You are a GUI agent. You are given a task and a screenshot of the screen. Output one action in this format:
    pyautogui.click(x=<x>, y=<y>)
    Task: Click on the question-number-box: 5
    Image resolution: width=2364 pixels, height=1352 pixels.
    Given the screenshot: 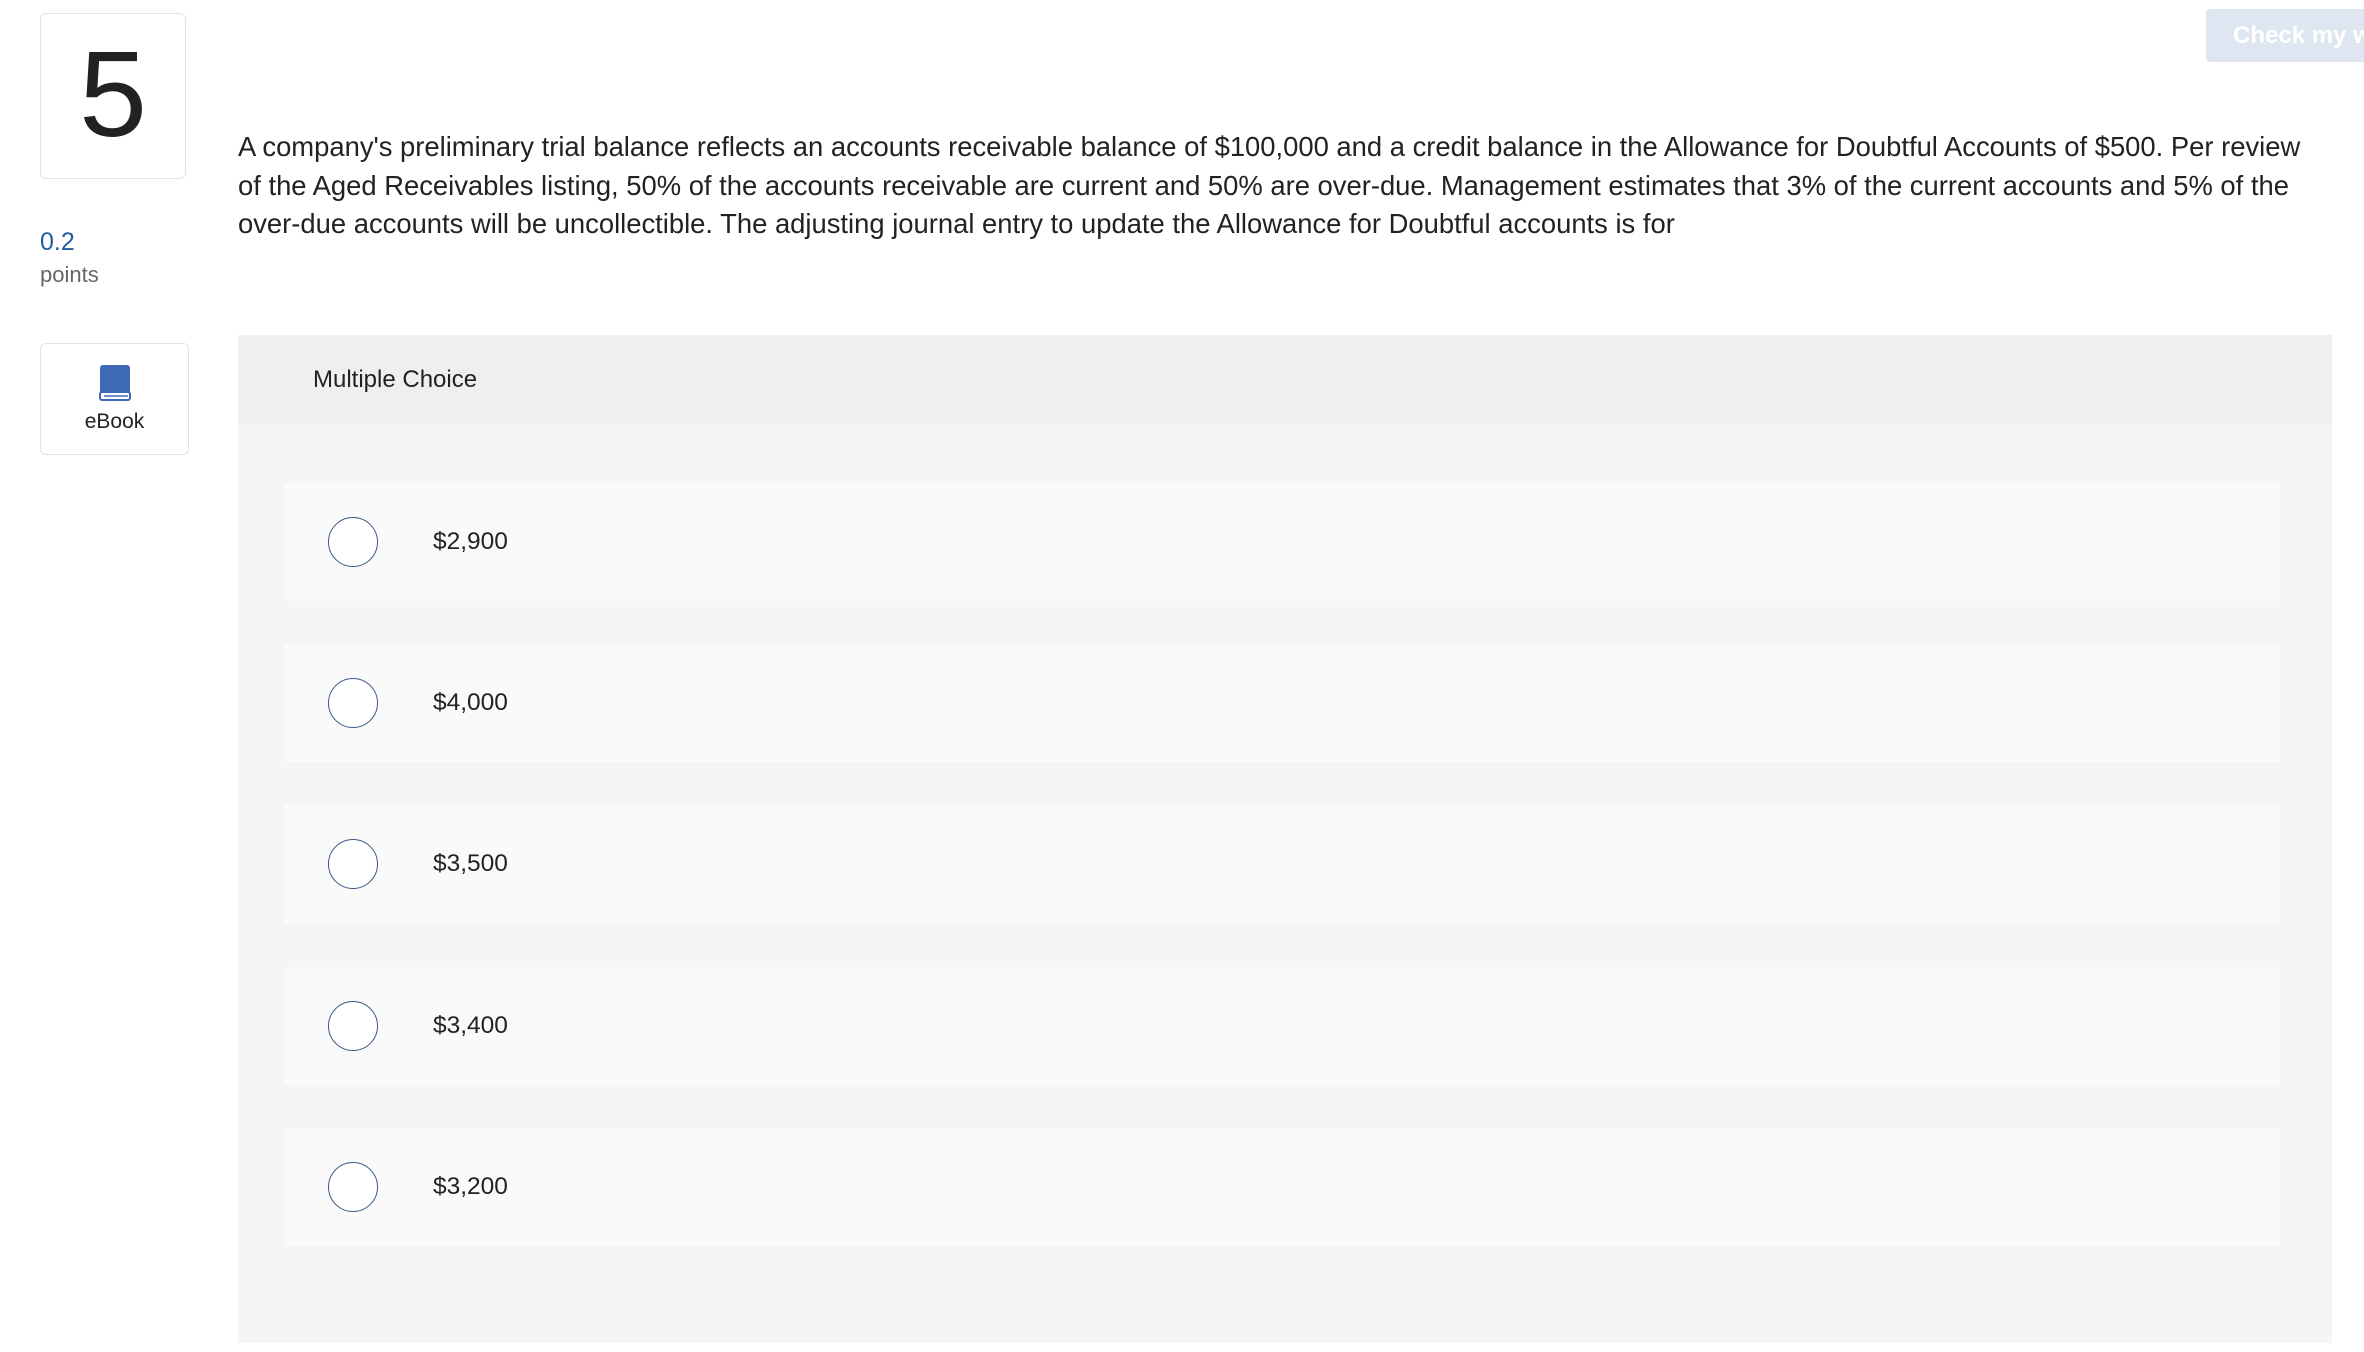 What is the action you would take?
    pyautogui.click(x=113, y=96)
    